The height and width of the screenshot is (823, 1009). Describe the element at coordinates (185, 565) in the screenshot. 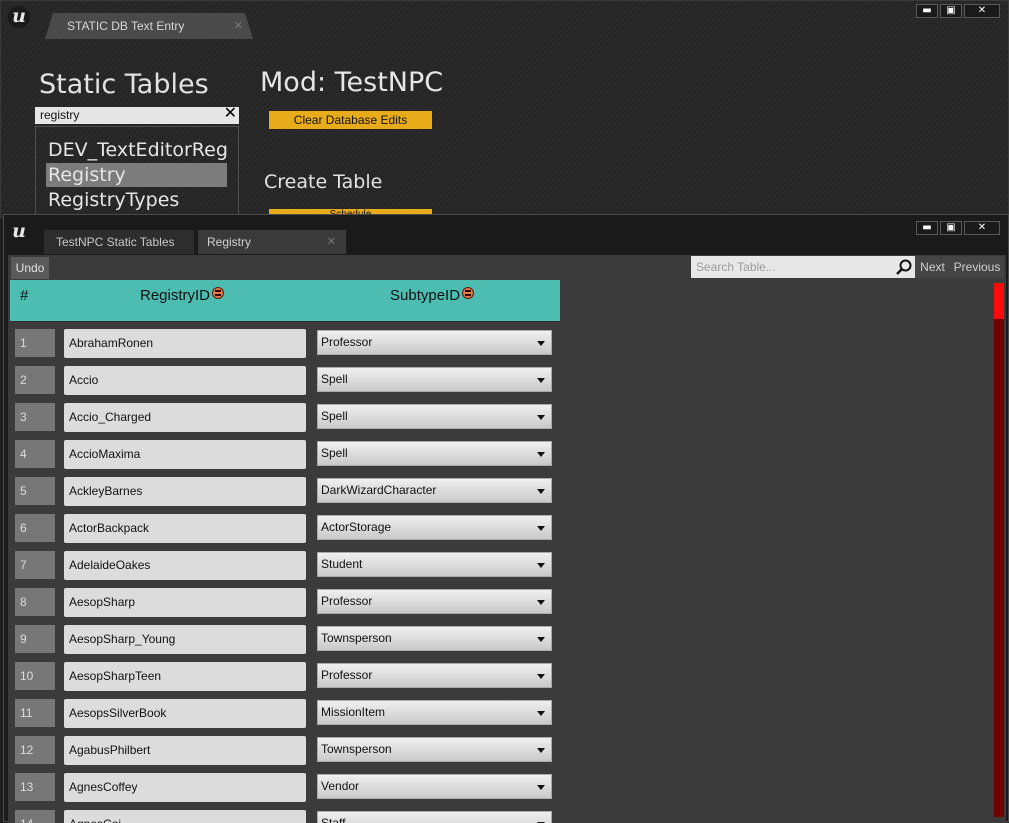

I see `registry-id-field: AdelaideOakes` at that location.